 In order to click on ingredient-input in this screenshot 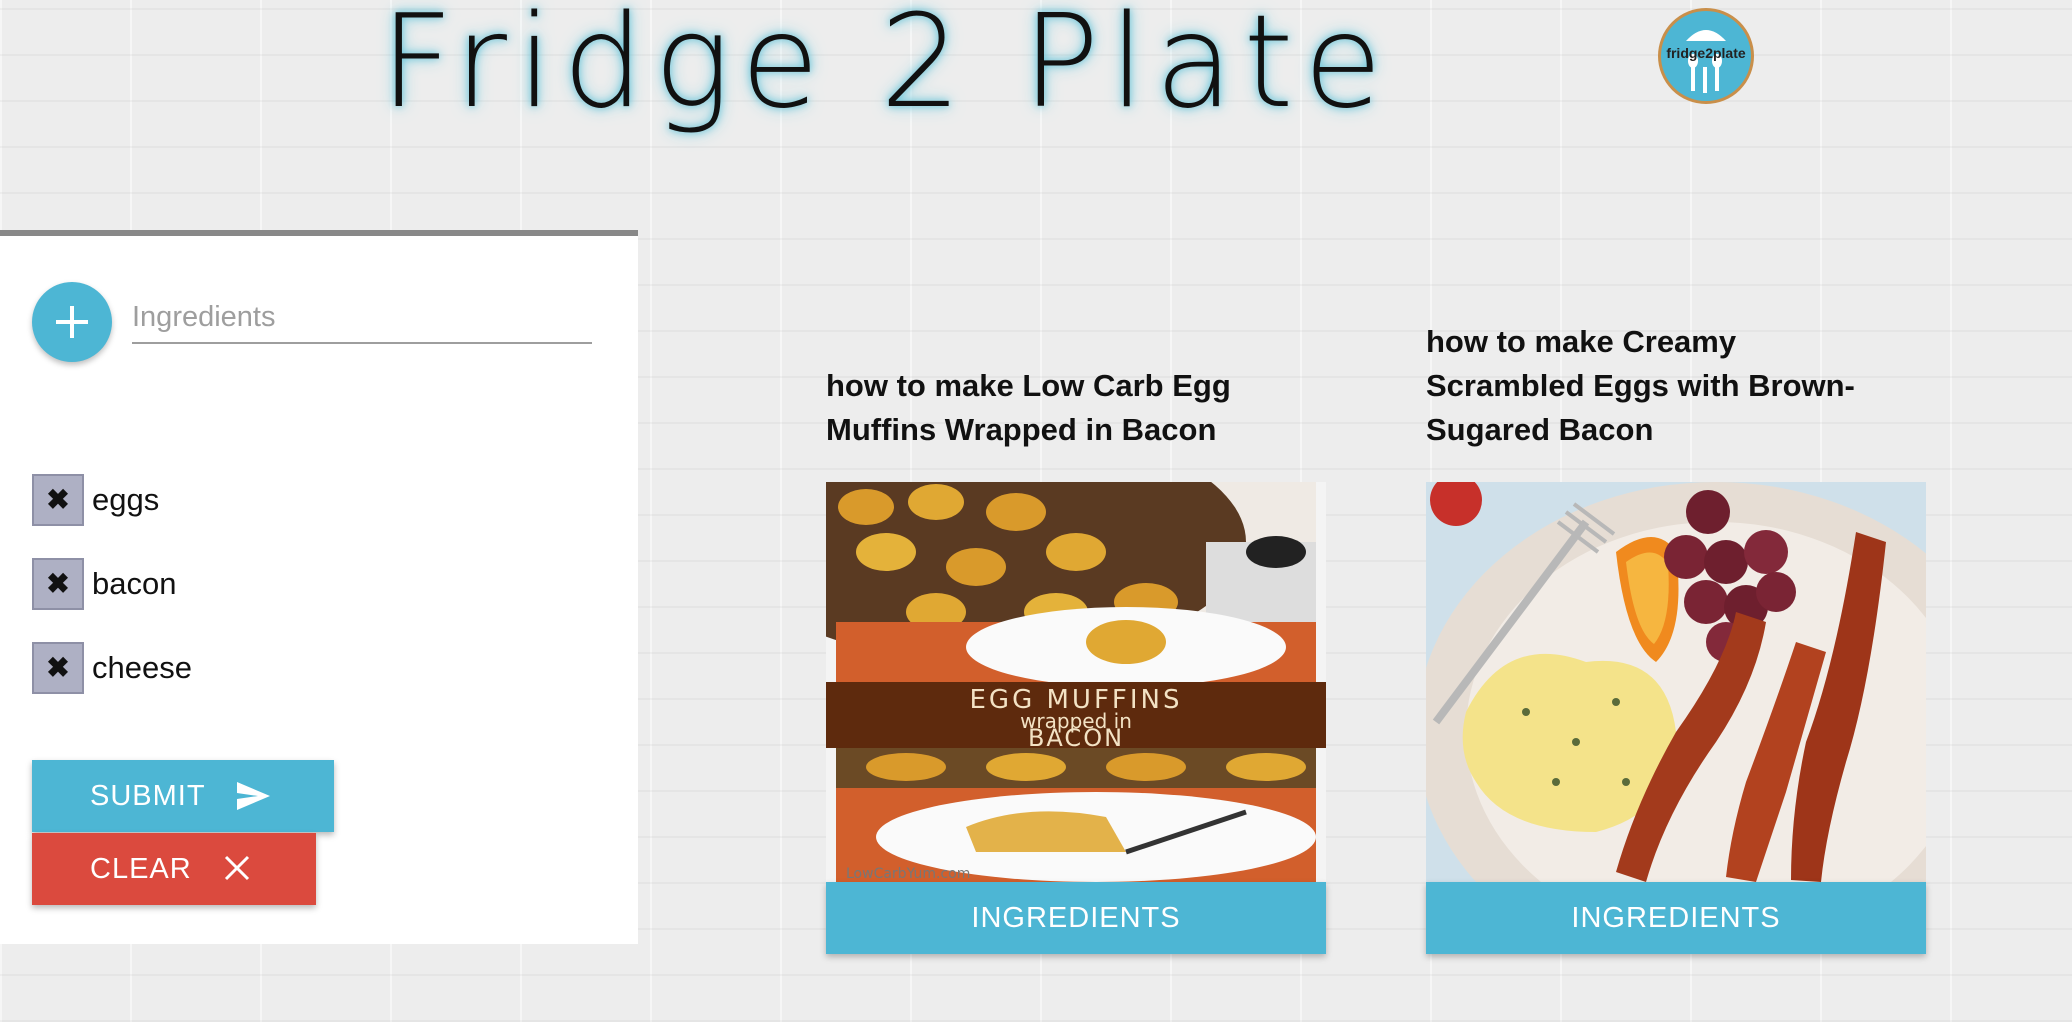, I will do `click(362, 318)`.